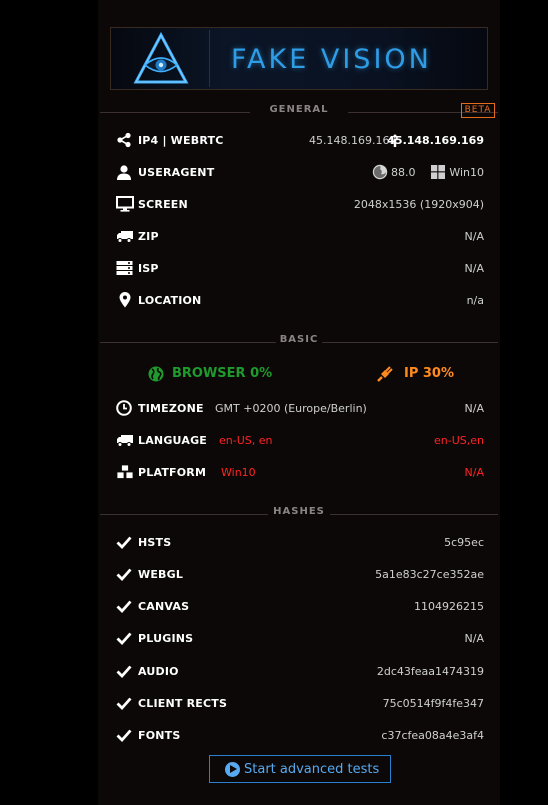  Describe the element at coordinates (300, 473) in the screenshot. I see `row-platform: PLATFORM Win10 N/A` at that location.